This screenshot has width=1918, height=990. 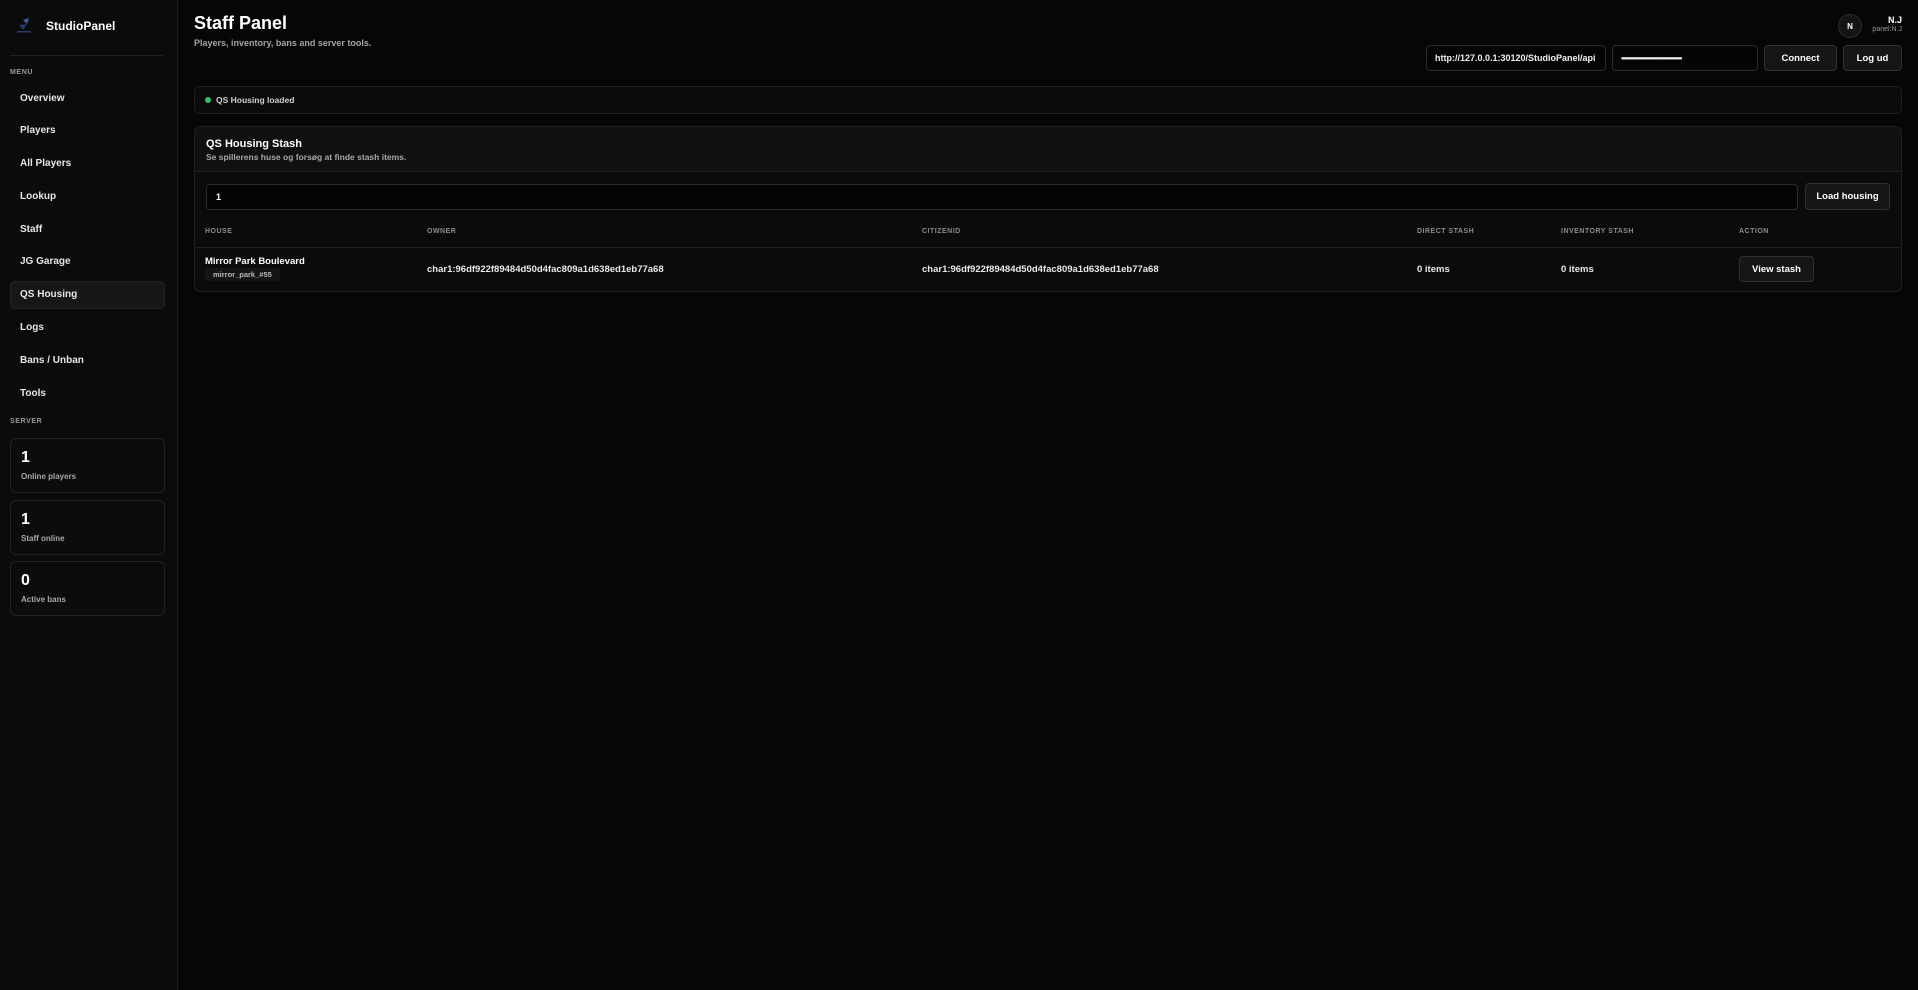 I want to click on sidebar-item-all-players: All Players, so click(x=87, y=164).